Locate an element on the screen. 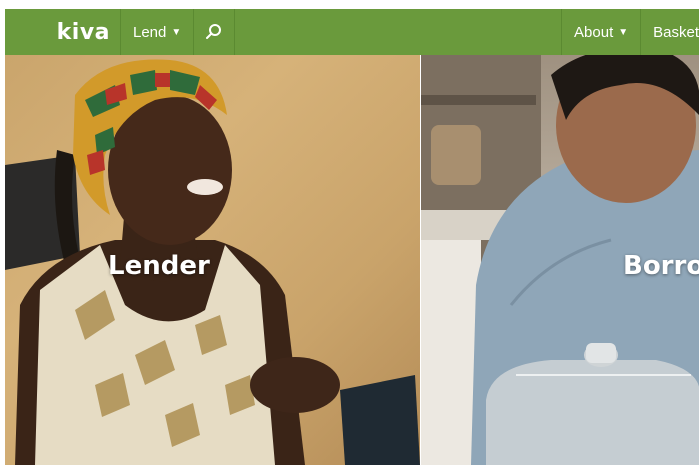  about-menu-button: About ▼ is located at coordinates (600, 32).